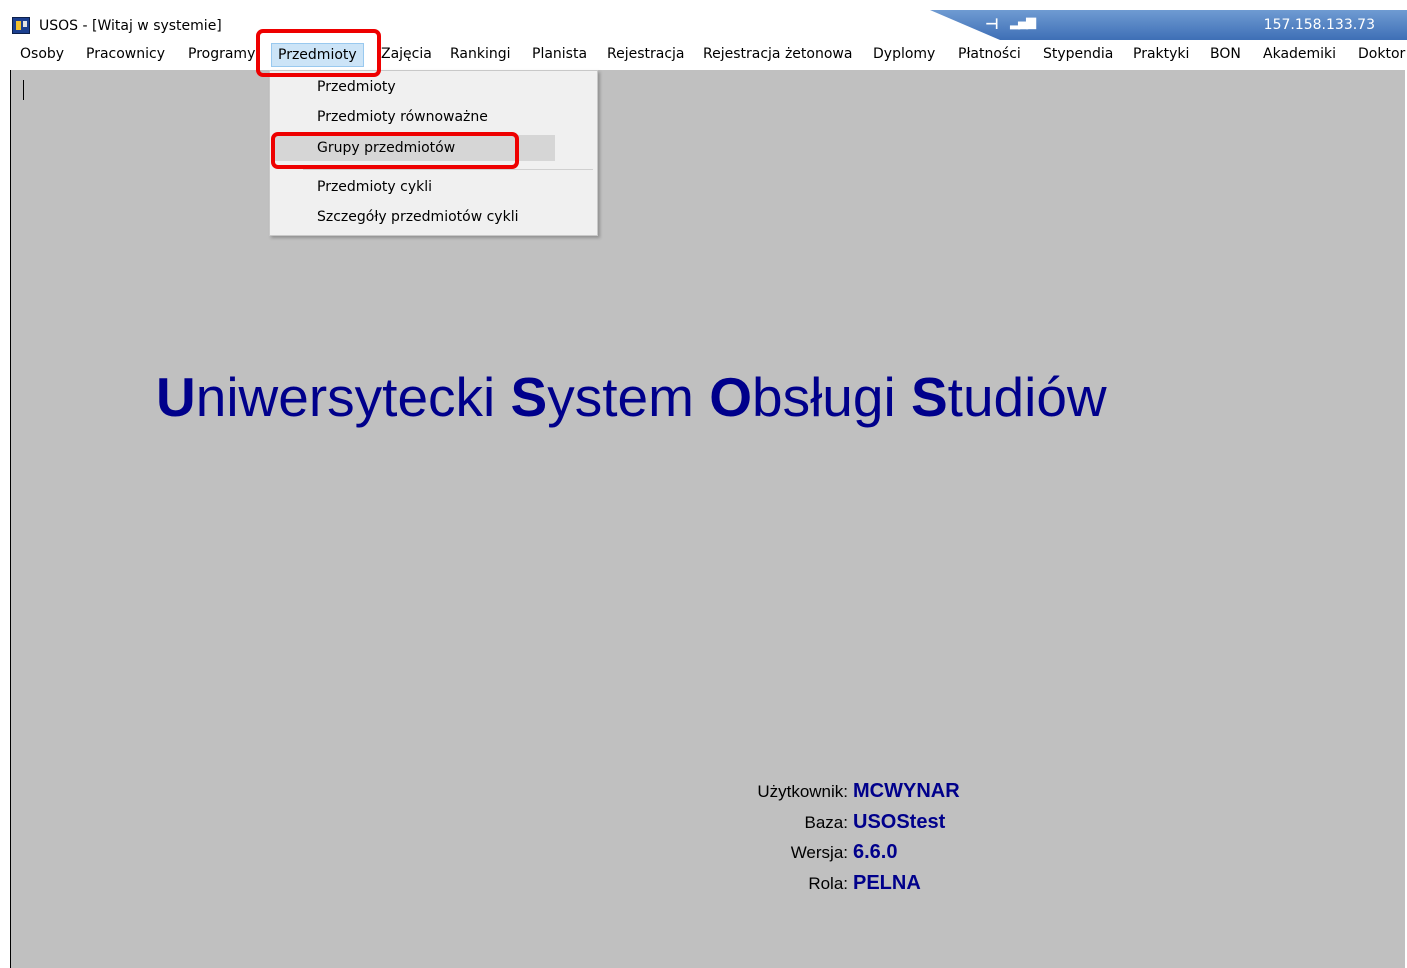 This screenshot has height=968, width=1407. I want to click on dropdown-item-przedmioty-cykli: Przedmioty cykli, so click(374, 187).